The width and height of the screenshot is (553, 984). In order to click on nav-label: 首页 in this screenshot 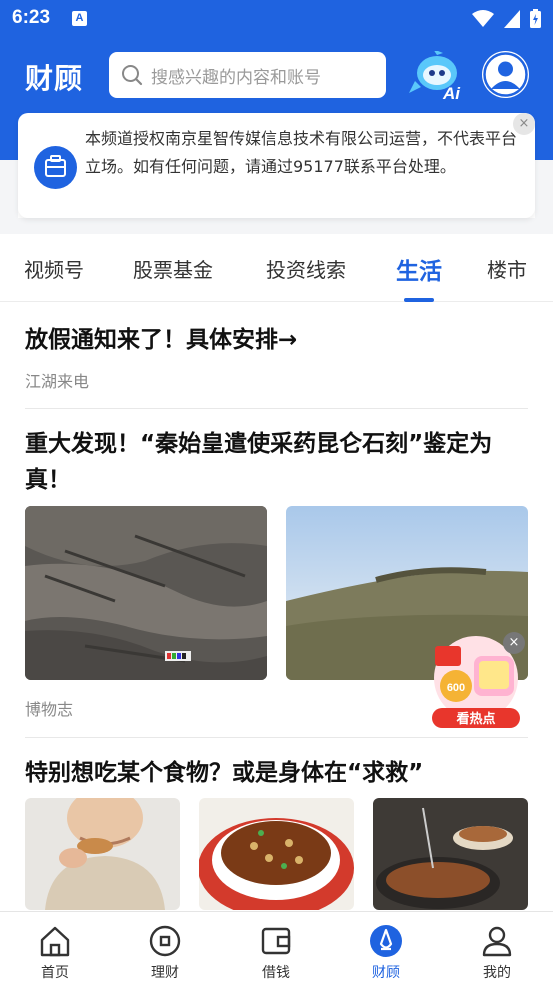, I will do `click(55, 973)`.